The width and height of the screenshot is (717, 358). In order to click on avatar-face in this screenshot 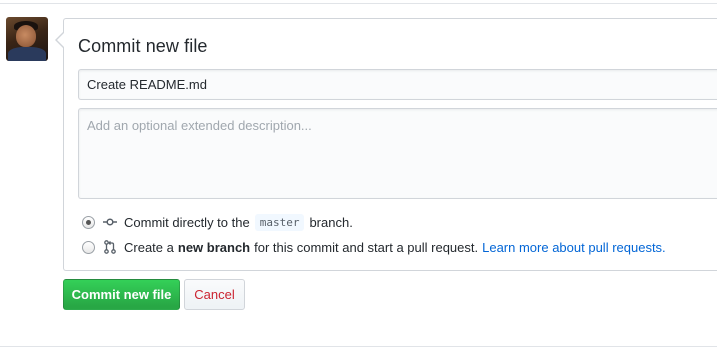, I will do `click(26, 36)`.